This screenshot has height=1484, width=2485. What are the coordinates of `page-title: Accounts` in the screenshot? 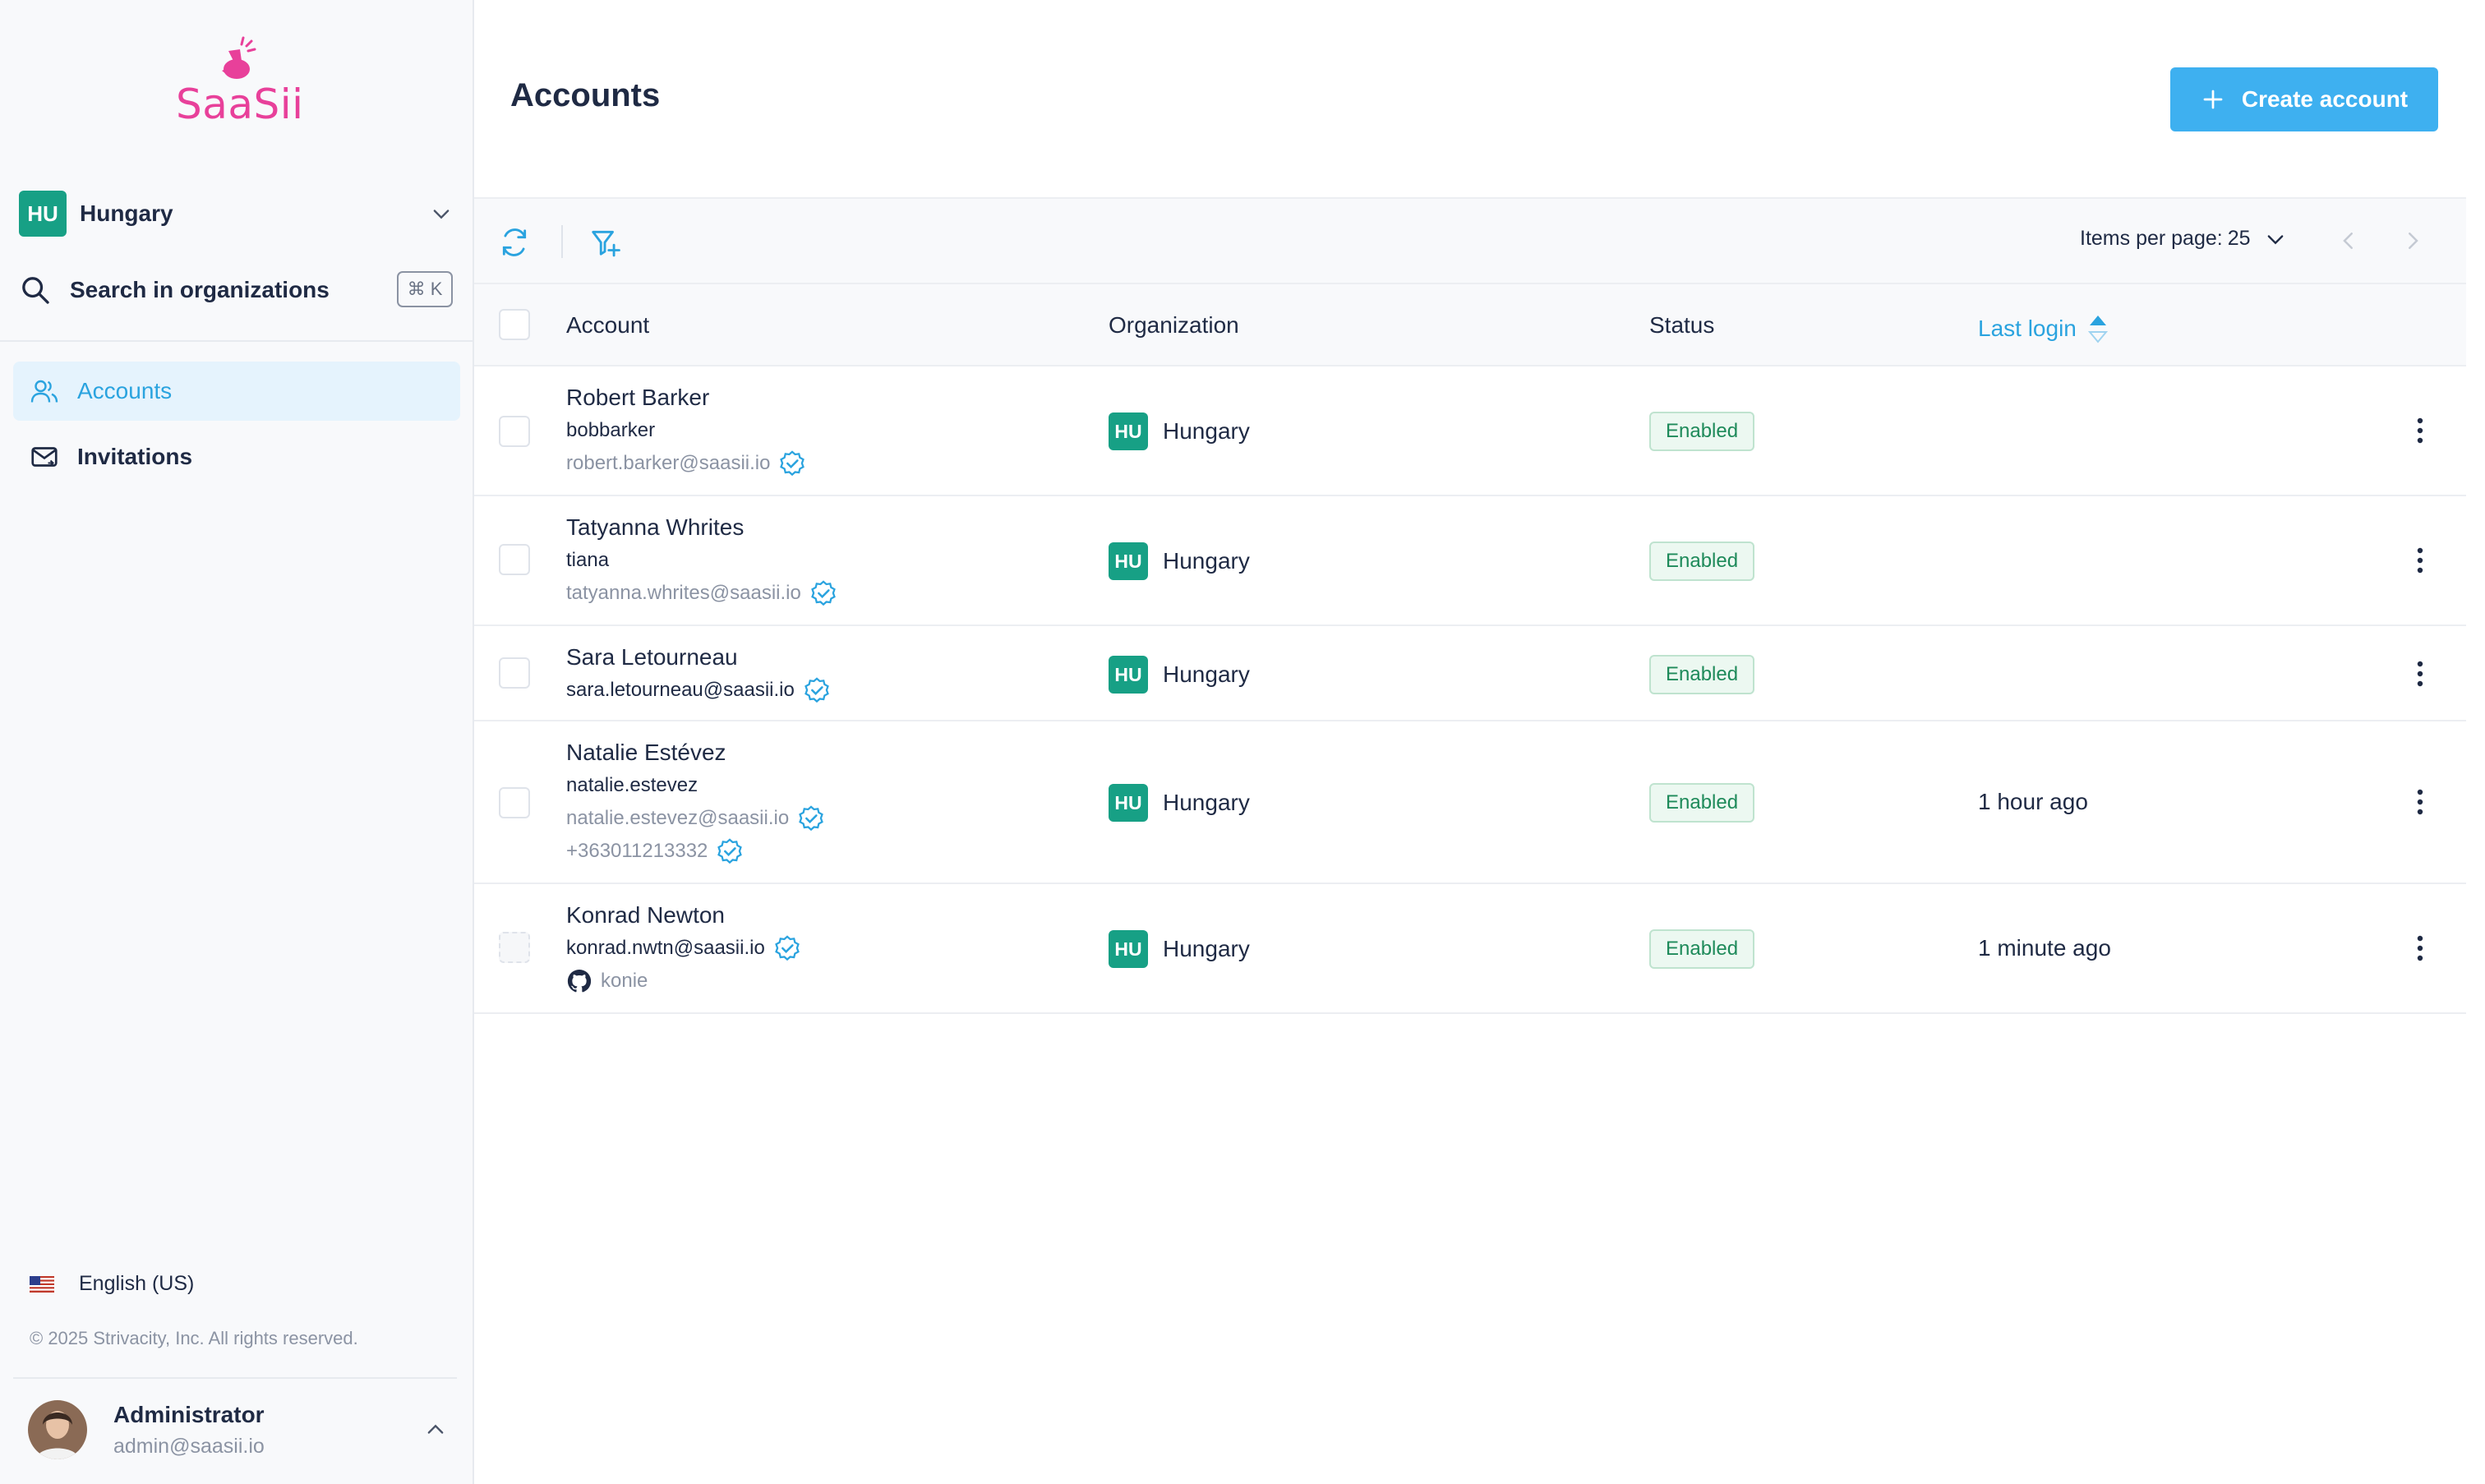 It's located at (585, 95).